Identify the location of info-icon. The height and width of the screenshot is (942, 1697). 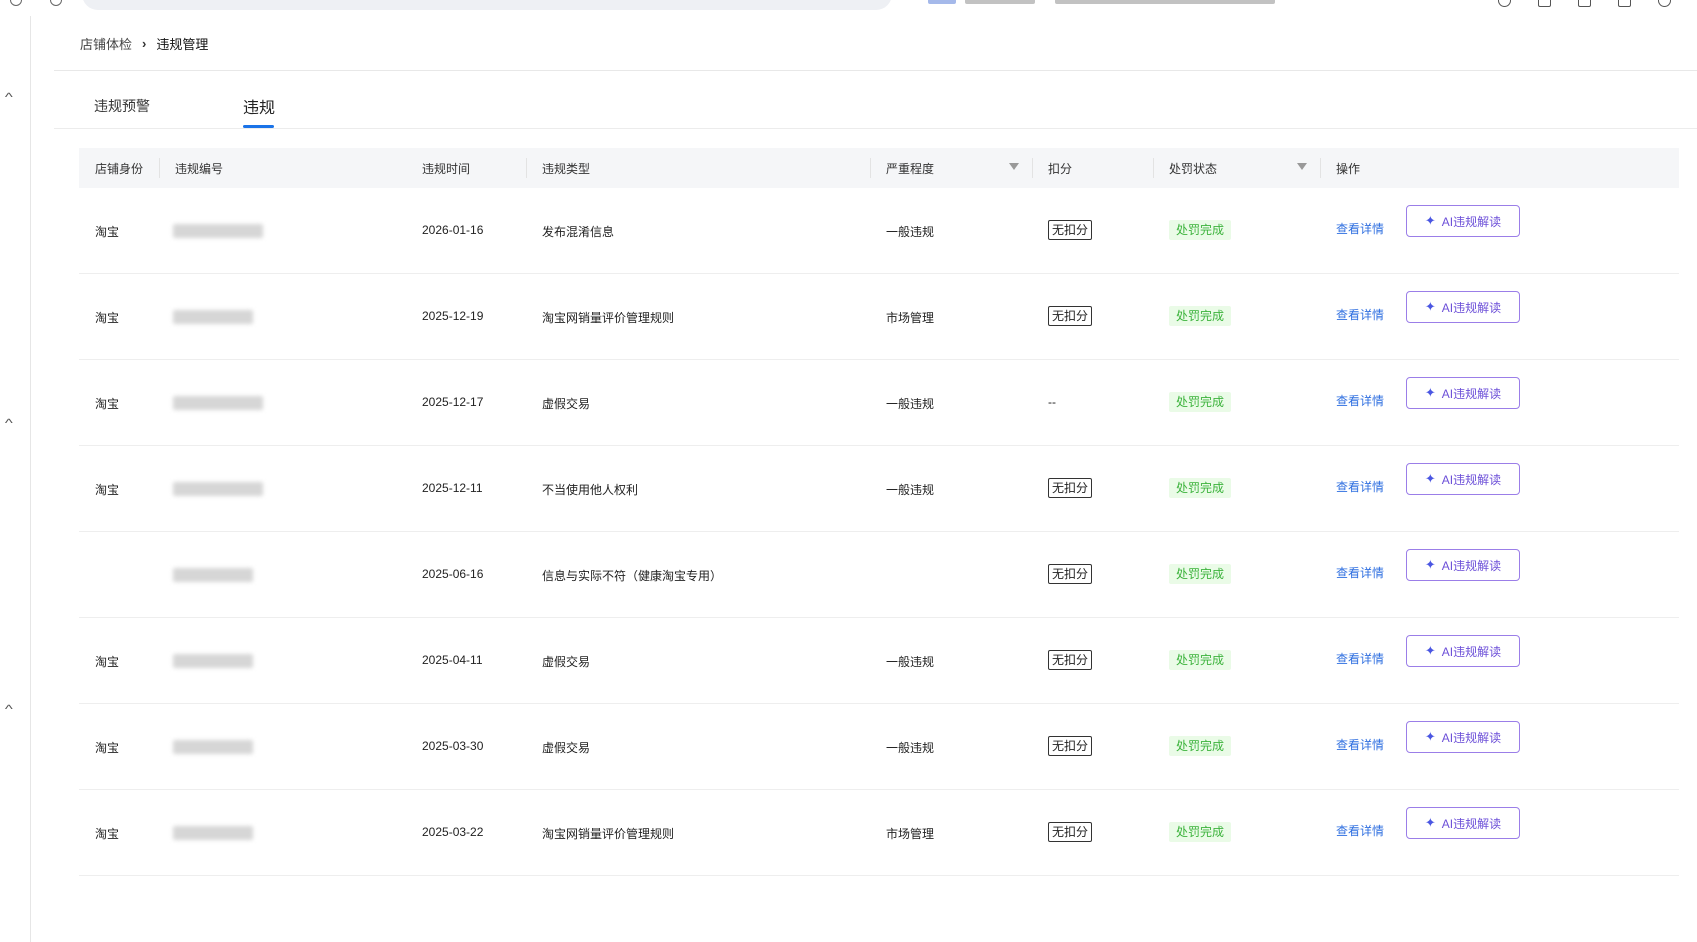
(56, 3).